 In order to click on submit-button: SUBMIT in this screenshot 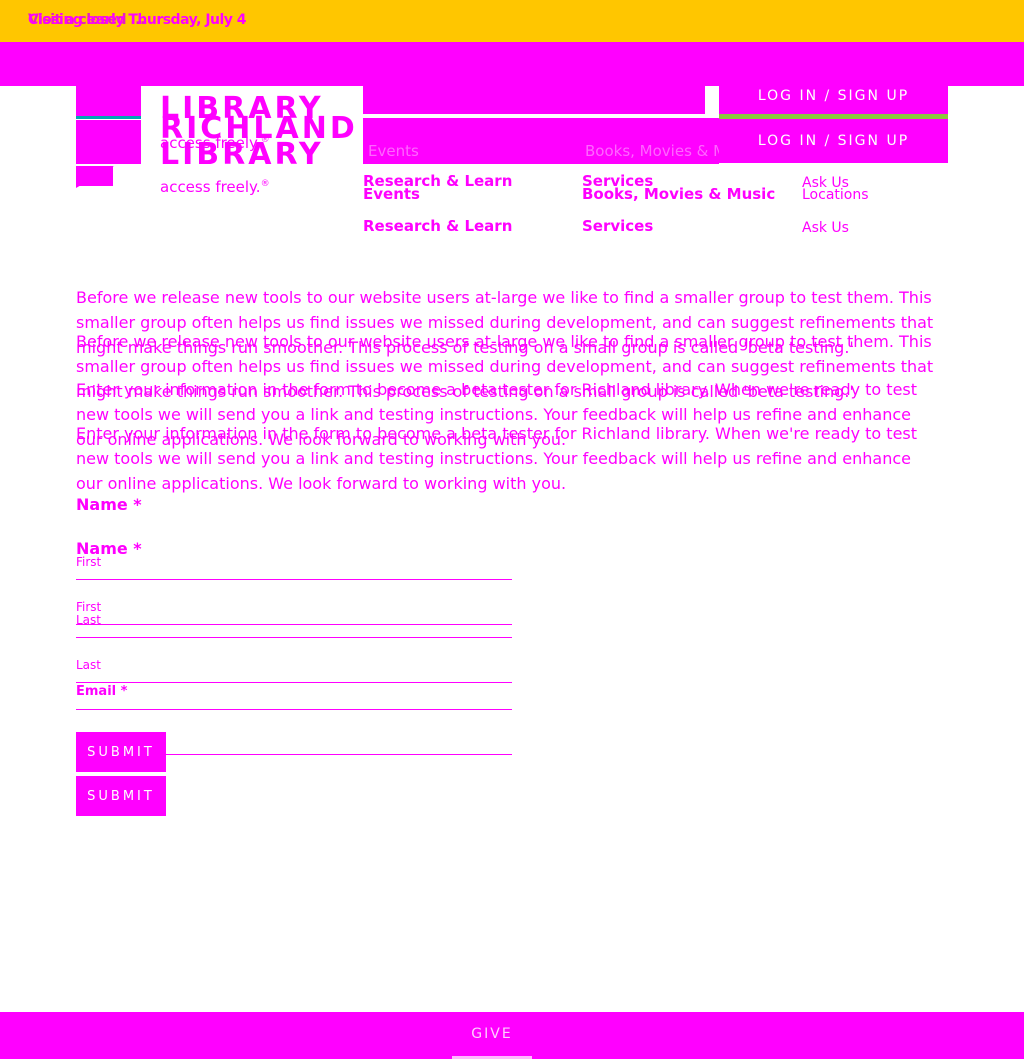, I will do `click(121, 796)`.